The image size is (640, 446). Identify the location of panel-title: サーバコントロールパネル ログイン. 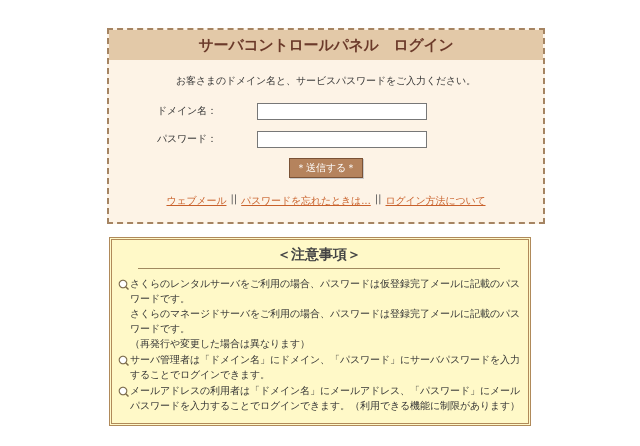
(326, 45).